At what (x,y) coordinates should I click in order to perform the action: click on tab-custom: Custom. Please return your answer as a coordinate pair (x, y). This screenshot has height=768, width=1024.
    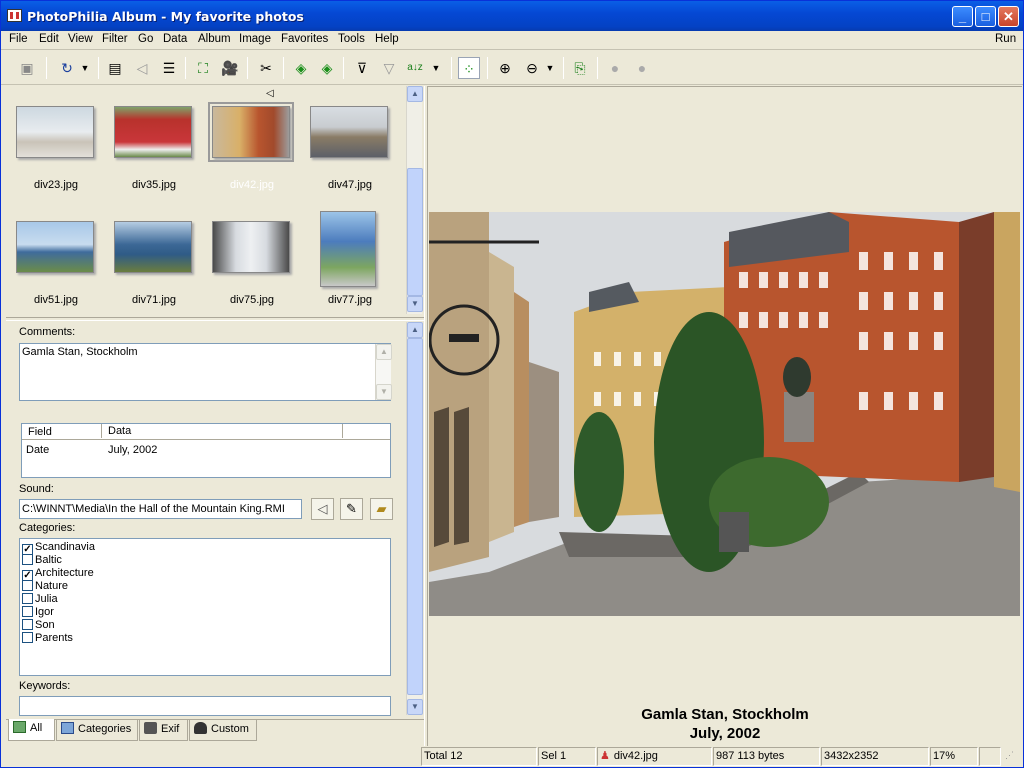
    Looking at the image, I should click on (223, 730).